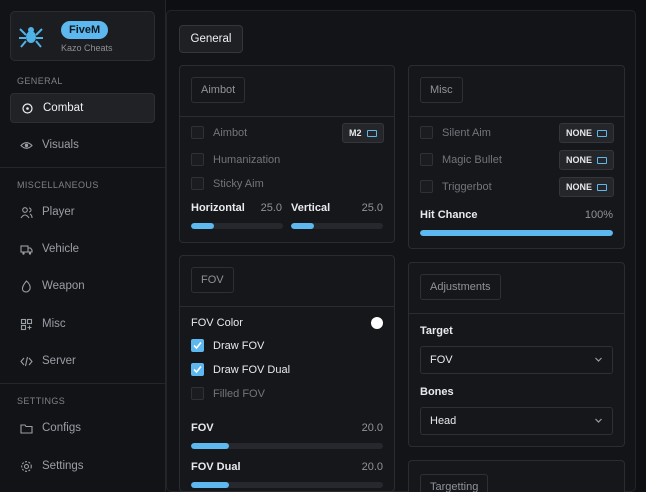  I want to click on sidebar-item-label: Weapon, so click(63, 286).